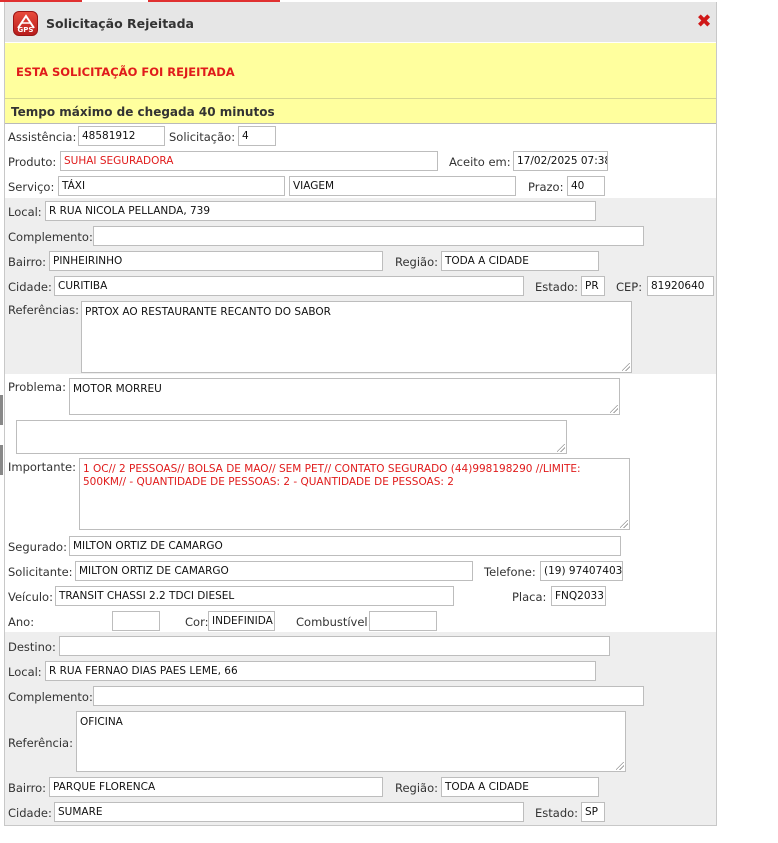  Describe the element at coordinates (202, 137) in the screenshot. I see `solicitacao-label: Solicitação:` at that location.